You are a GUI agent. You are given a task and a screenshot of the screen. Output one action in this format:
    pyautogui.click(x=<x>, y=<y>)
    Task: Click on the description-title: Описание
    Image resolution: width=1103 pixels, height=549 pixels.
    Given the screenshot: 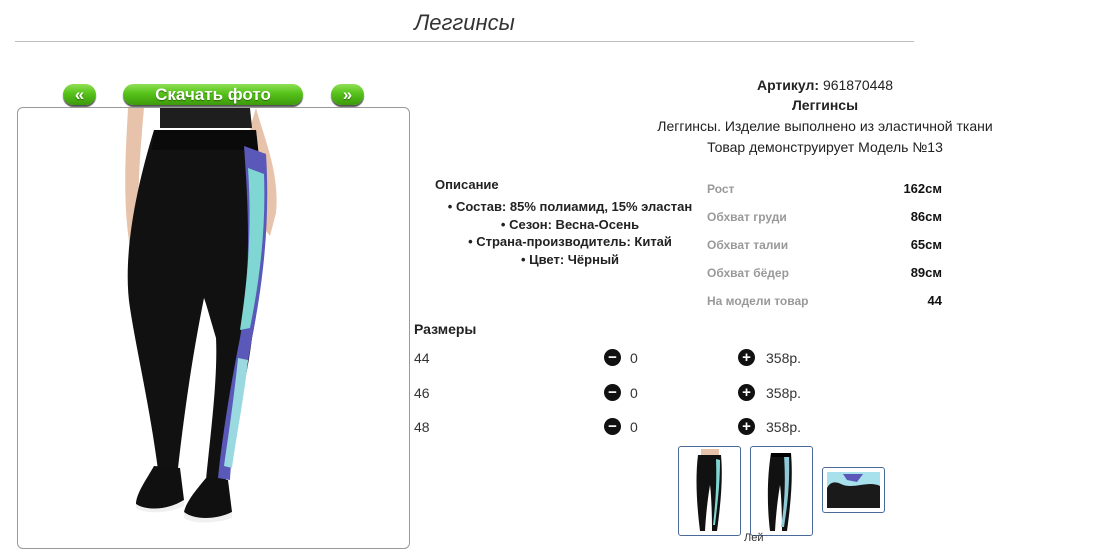 What is the action you would take?
    pyautogui.click(x=467, y=184)
    